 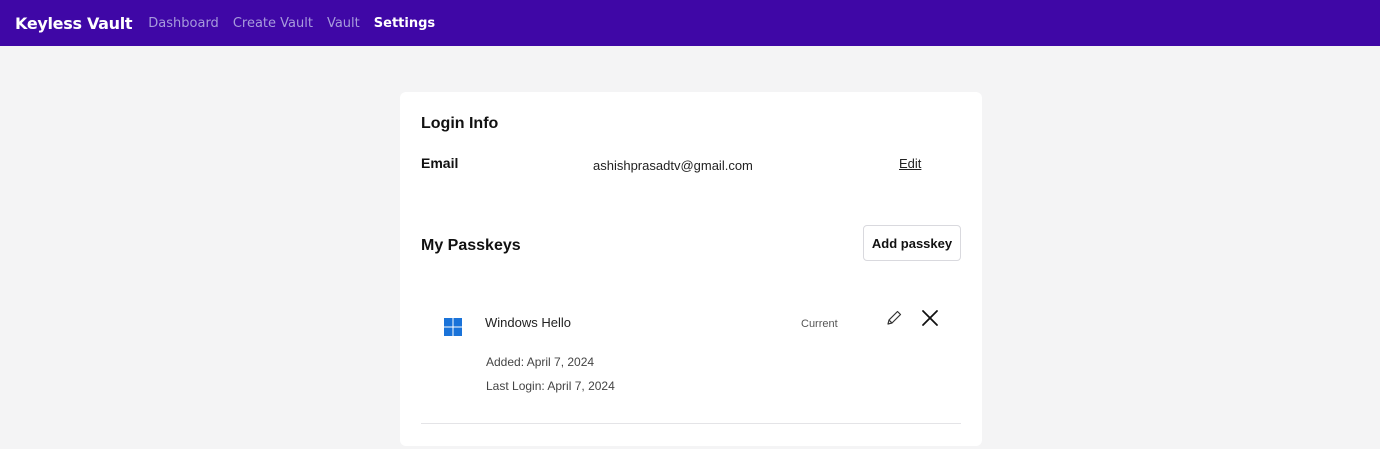 I want to click on add-passkey-button: Add passkey, so click(x=912, y=243).